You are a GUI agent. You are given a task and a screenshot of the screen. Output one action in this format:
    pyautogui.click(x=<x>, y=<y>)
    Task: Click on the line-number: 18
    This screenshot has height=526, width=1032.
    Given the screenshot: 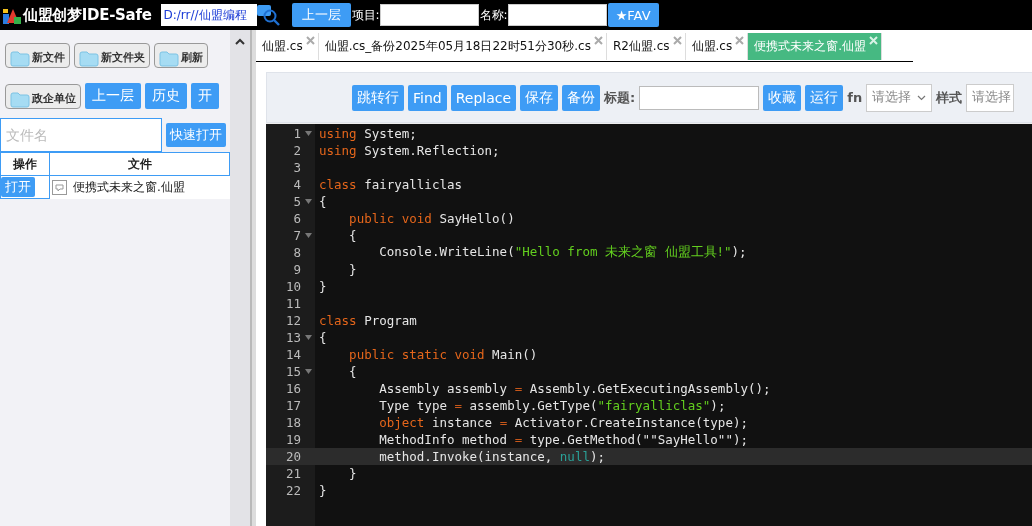 What is the action you would take?
    pyautogui.click(x=293, y=422)
    